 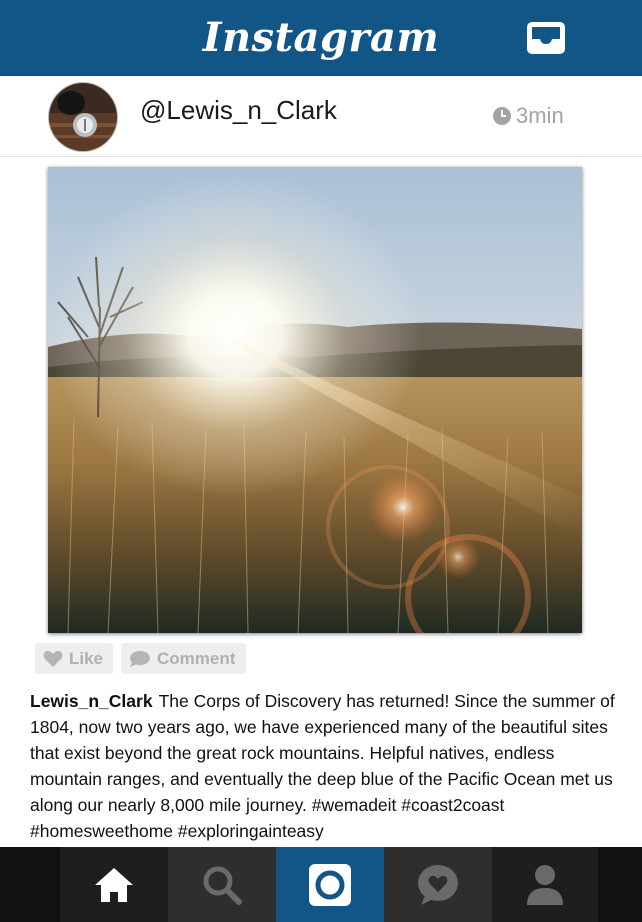 I want to click on caption-author: Lewis_n_Clark, so click(x=91, y=701).